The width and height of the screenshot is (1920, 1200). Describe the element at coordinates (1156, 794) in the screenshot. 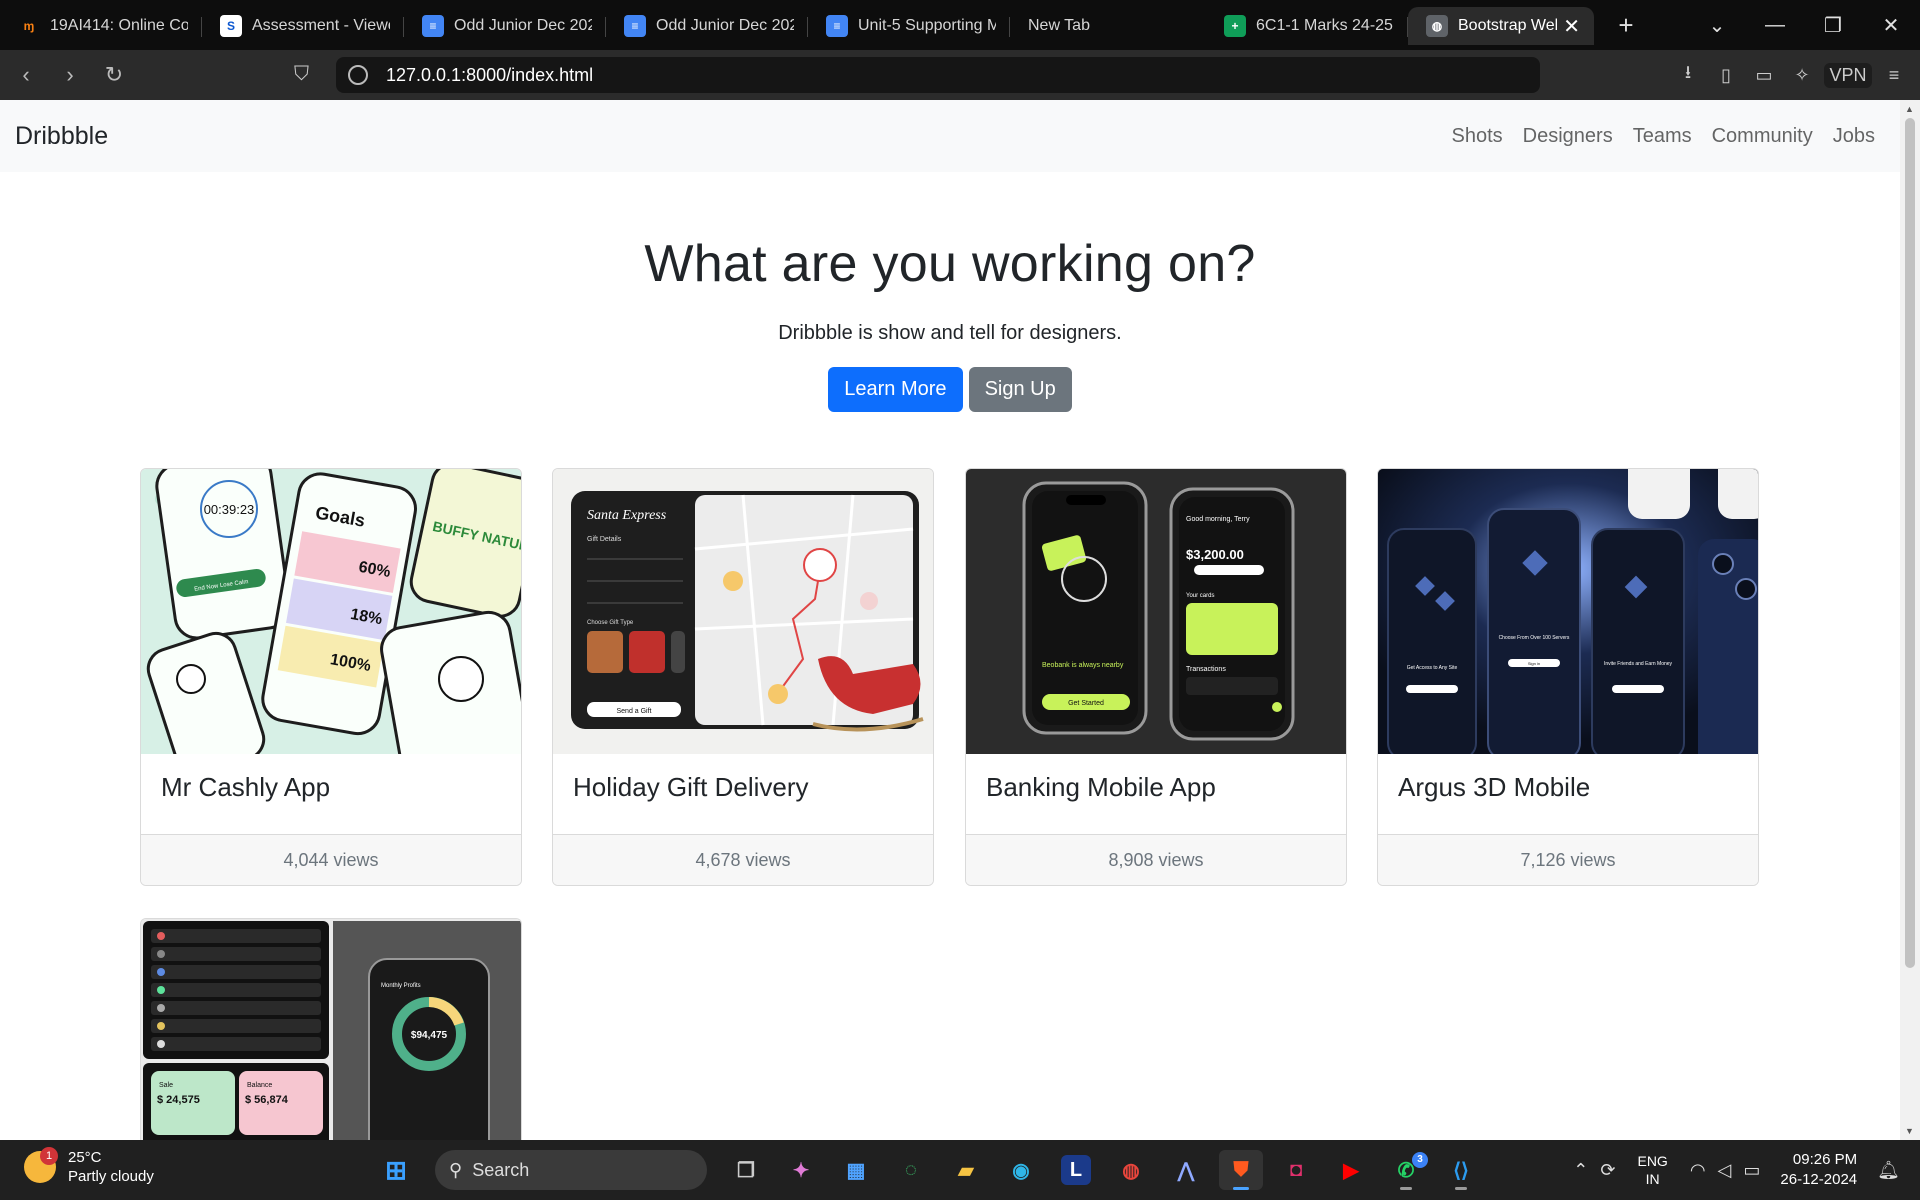

I see `shot-title: Banking Mobile App` at that location.